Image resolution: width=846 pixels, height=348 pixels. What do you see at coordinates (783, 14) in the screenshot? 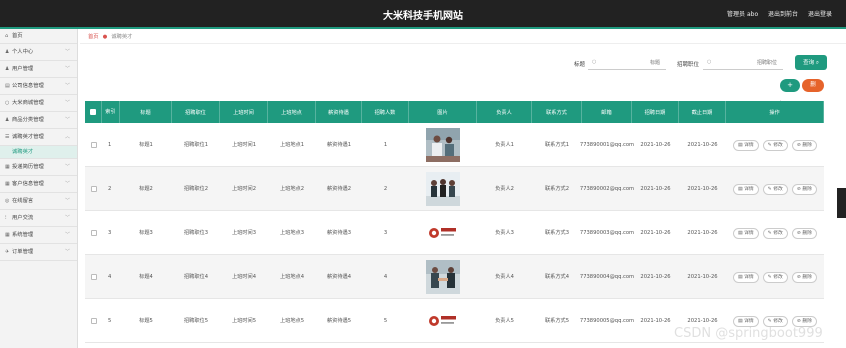
I see `back-to-front-link: 退出到前台` at bounding box center [783, 14].